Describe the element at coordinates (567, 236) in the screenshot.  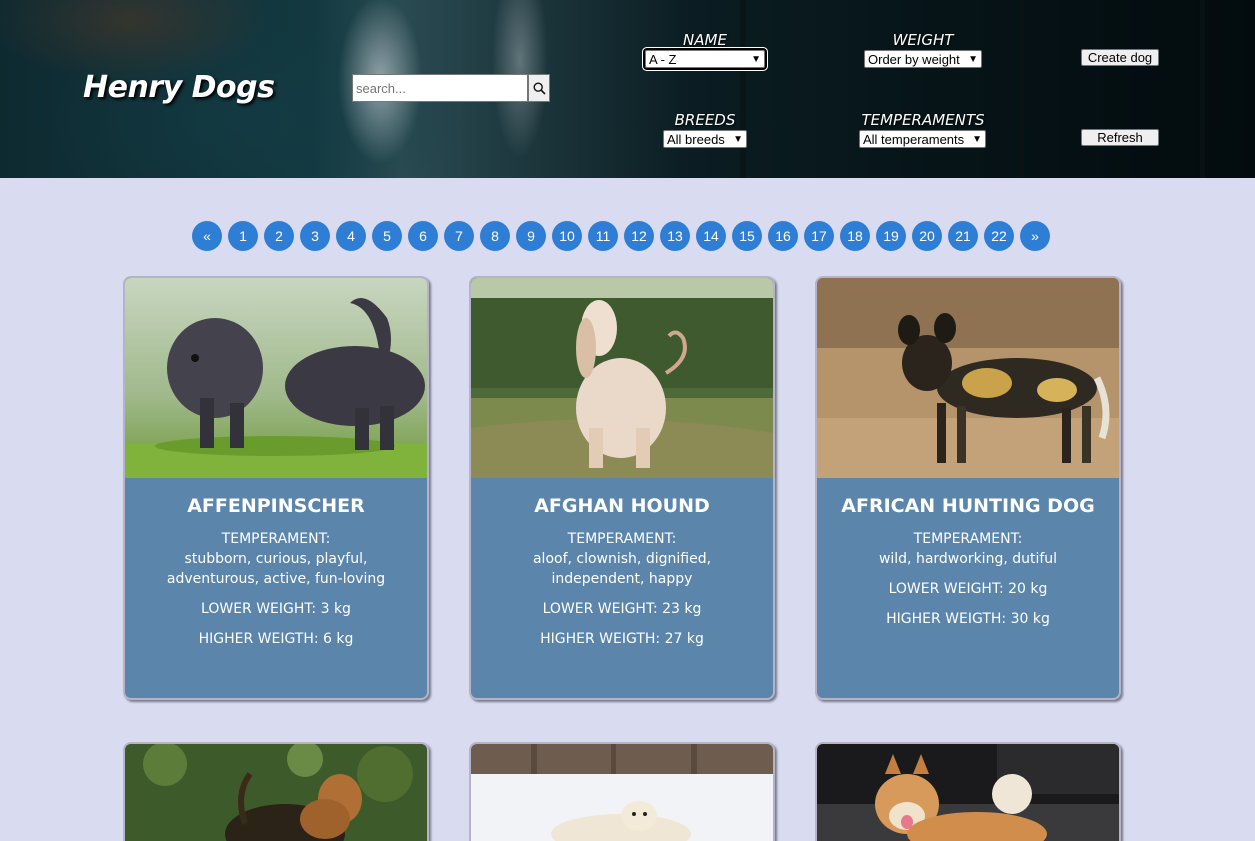
I see `page-button: 10` at that location.